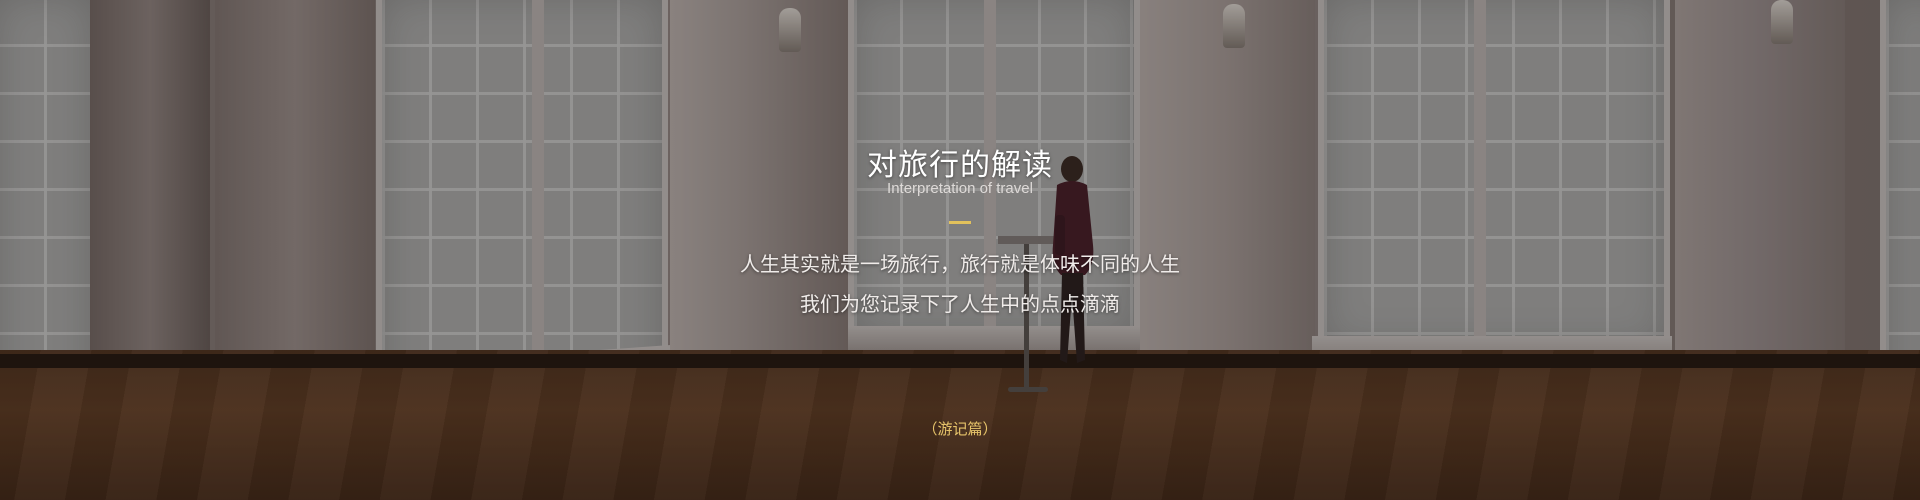 The width and height of the screenshot is (1920, 500). Describe the element at coordinates (960, 222) in the screenshot. I see `accent-divider` at that location.